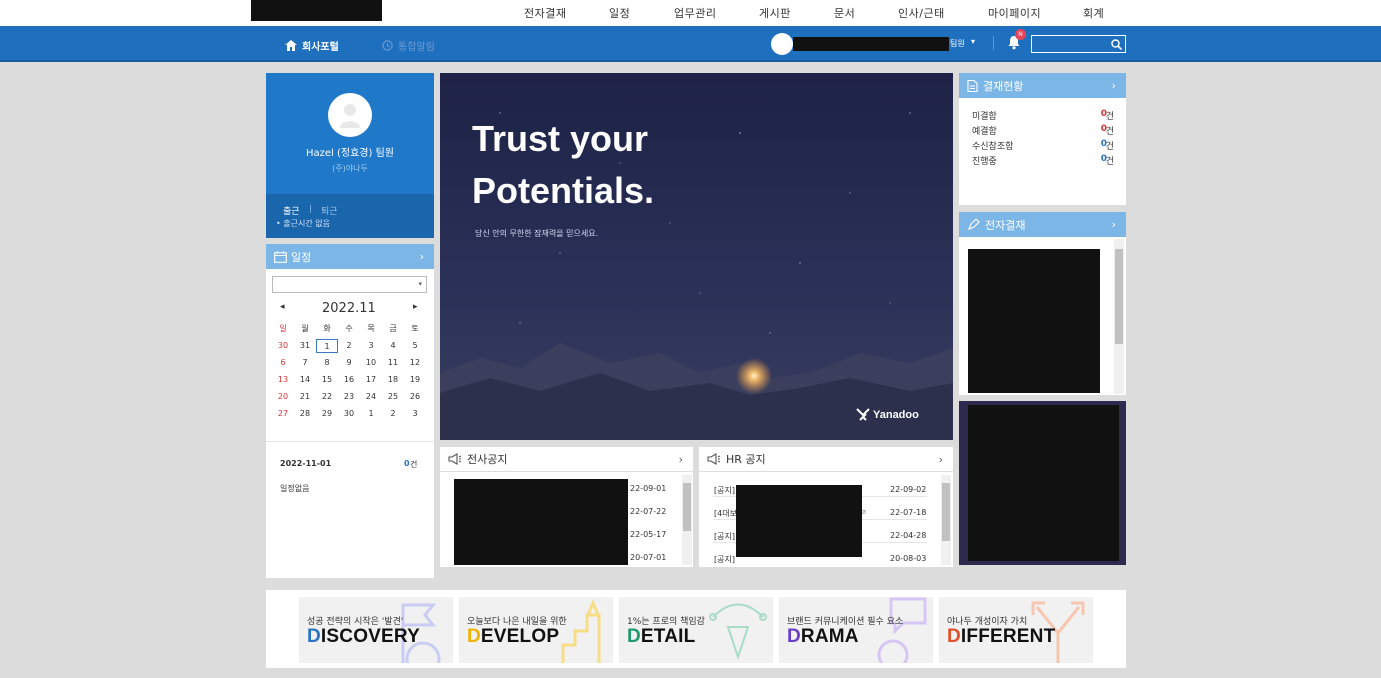 This screenshot has height=678, width=1381. Describe the element at coordinates (714, 459) in the screenshot. I see `megaphone-icon` at that location.